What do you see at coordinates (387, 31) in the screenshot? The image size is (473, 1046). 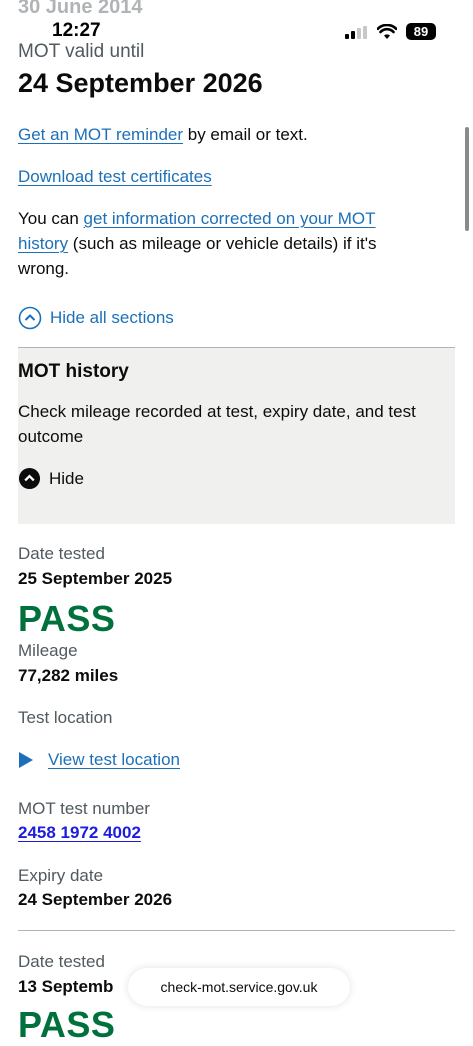 I see `wifi-icon` at bounding box center [387, 31].